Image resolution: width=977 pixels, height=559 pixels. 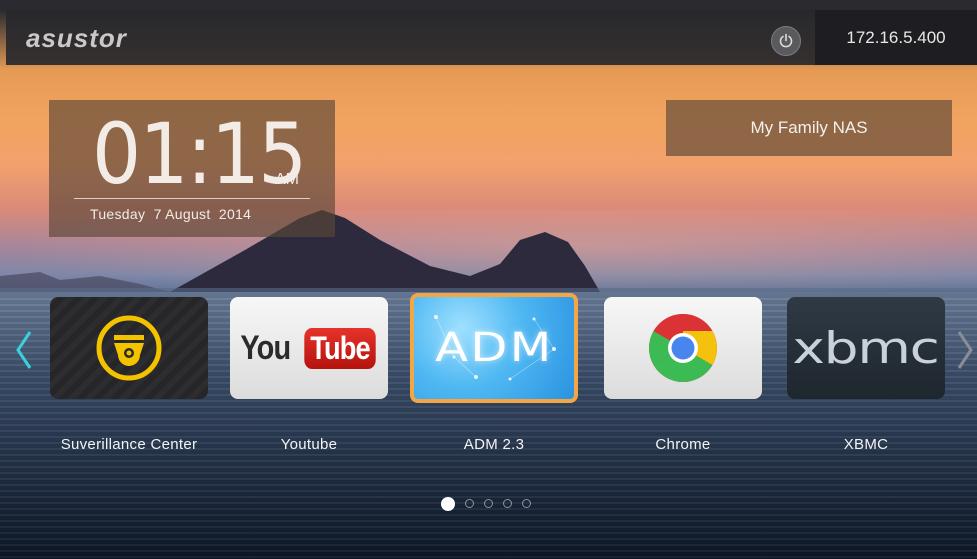 I want to click on ip-address: 172.16.5.400, so click(x=896, y=37).